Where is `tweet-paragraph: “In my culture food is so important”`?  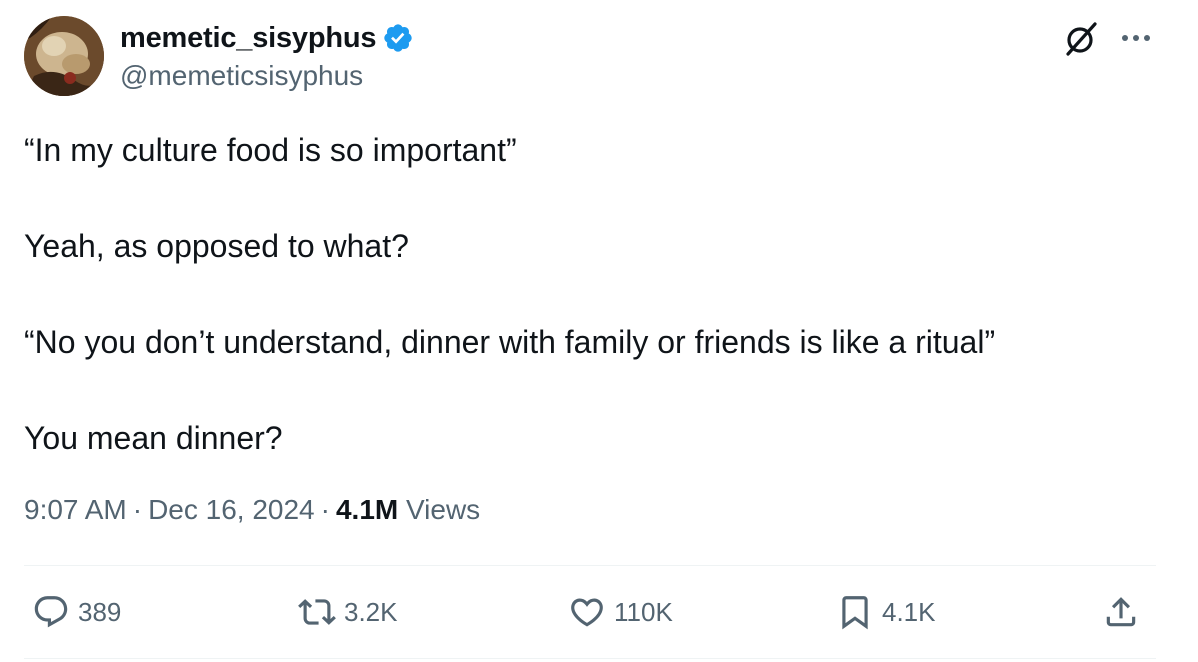
tweet-paragraph: “In my culture food is so important” is located at coordinates (270, 150).